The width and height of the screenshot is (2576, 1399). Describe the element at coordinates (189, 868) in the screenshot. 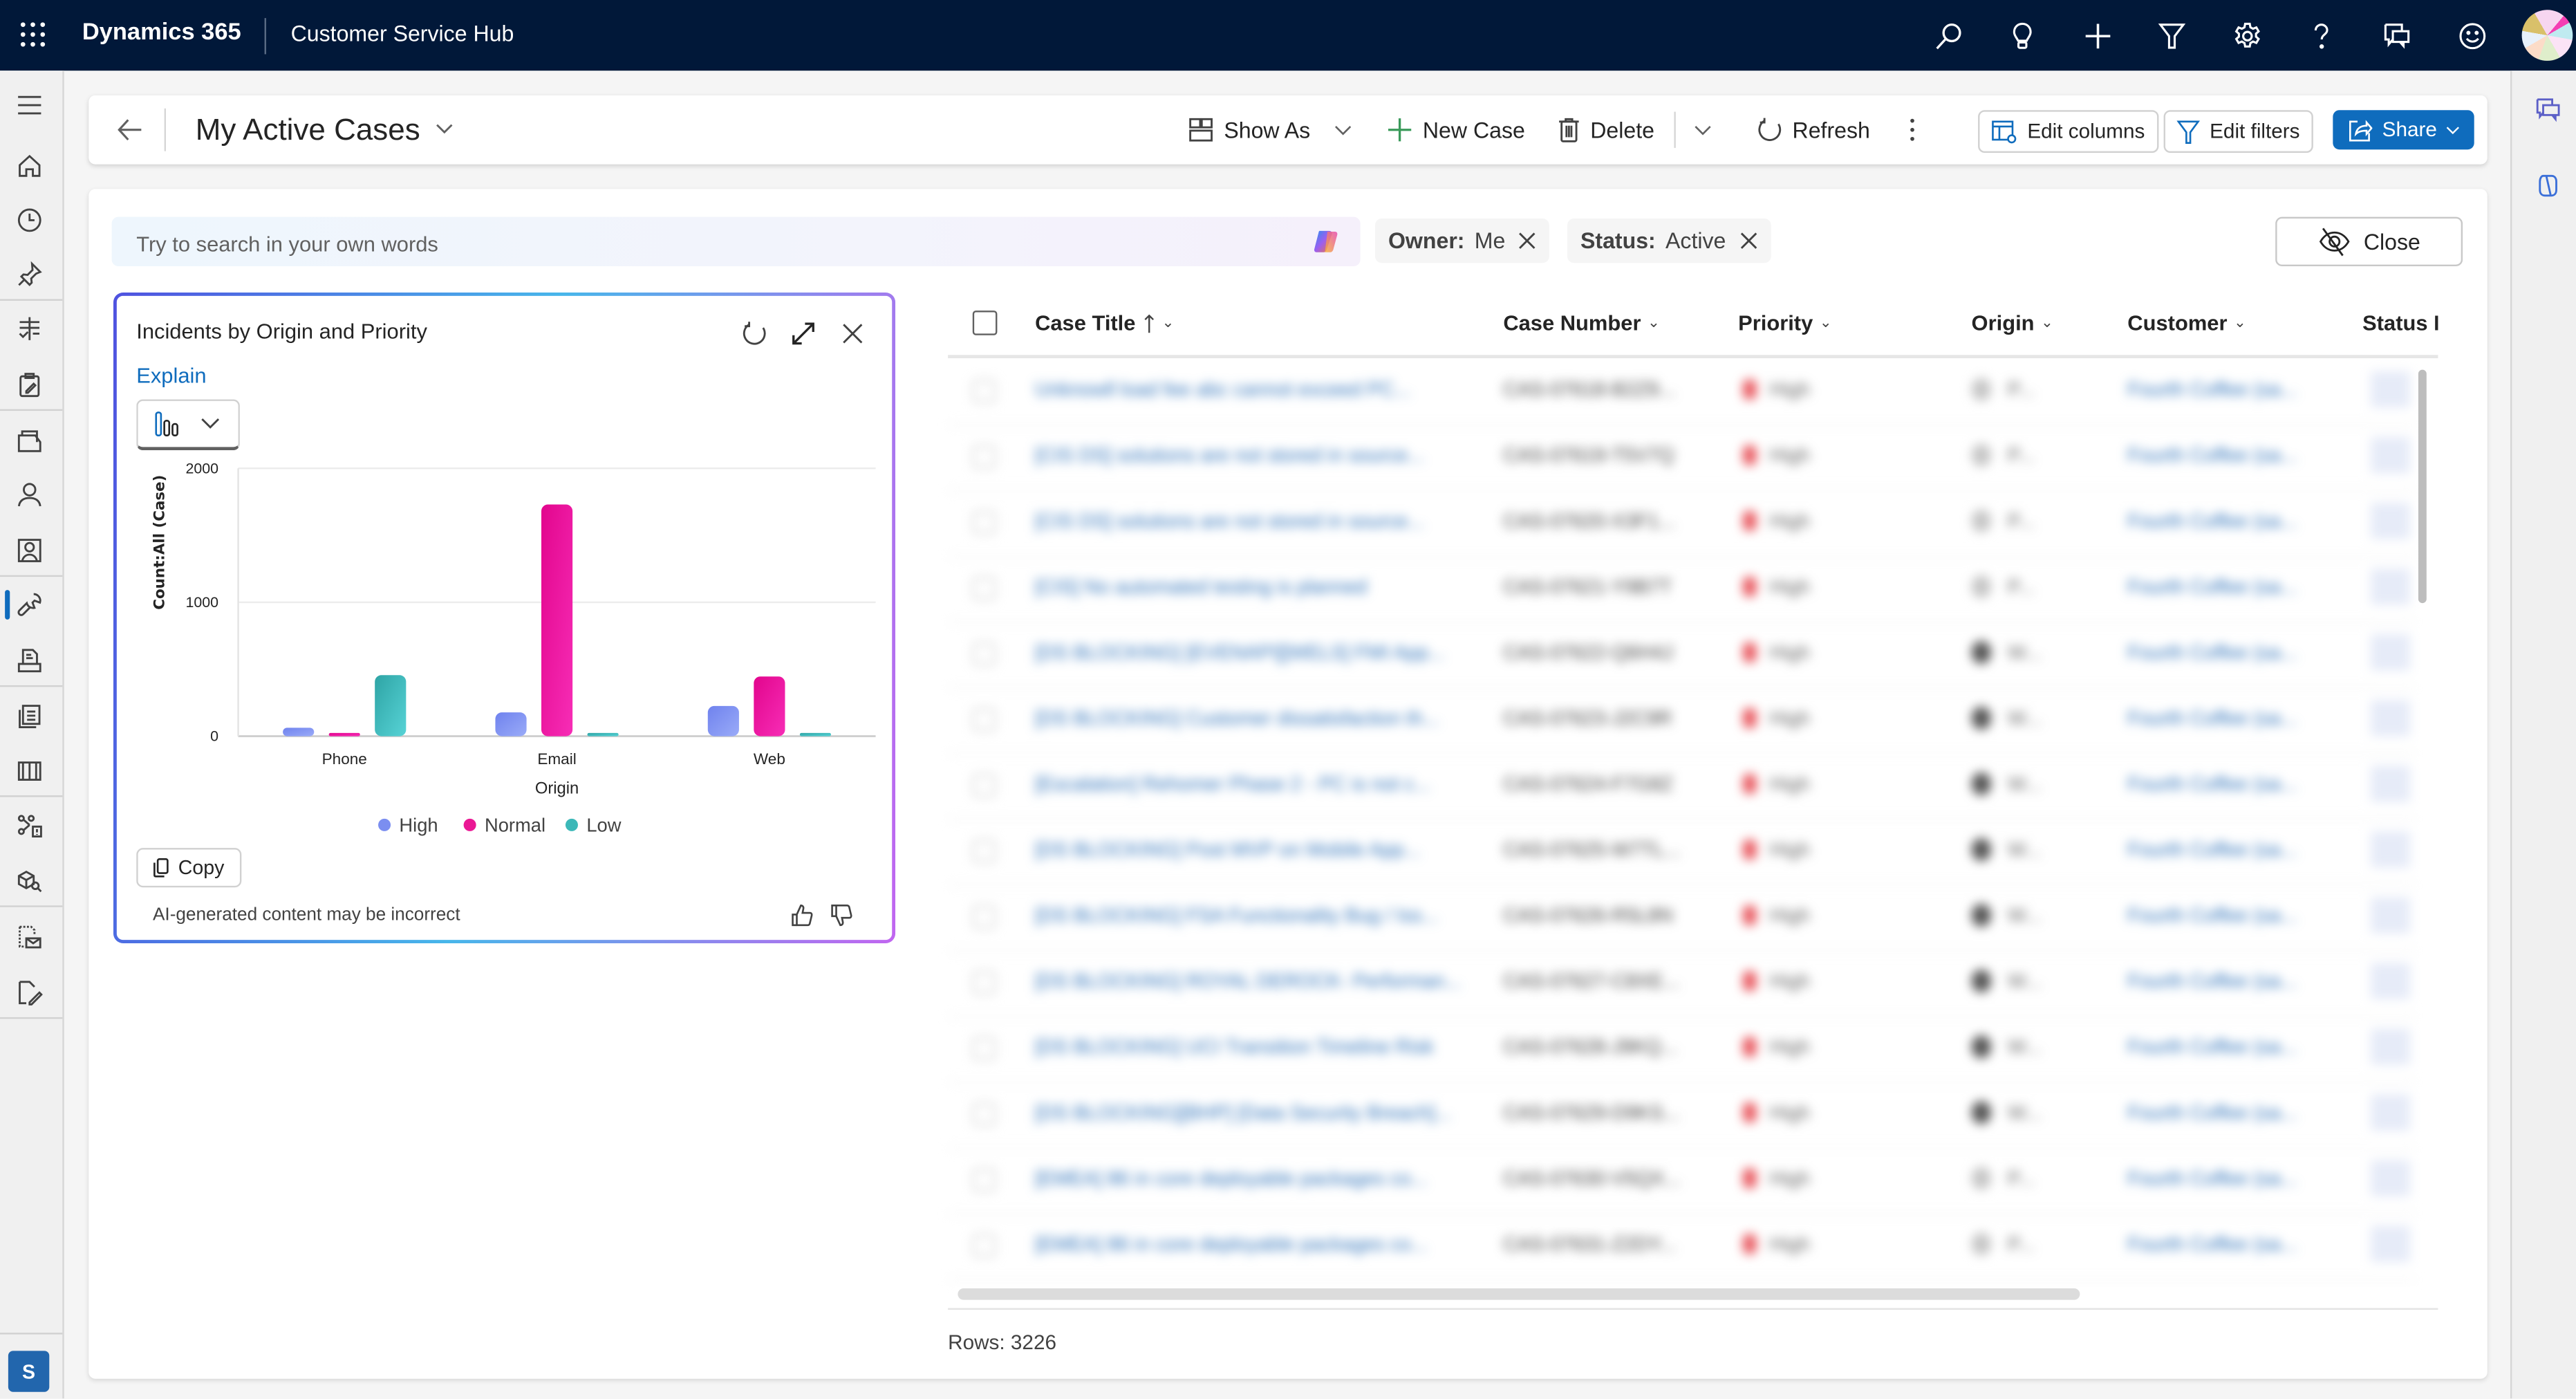

I see `copy-button: Copy` at that location.